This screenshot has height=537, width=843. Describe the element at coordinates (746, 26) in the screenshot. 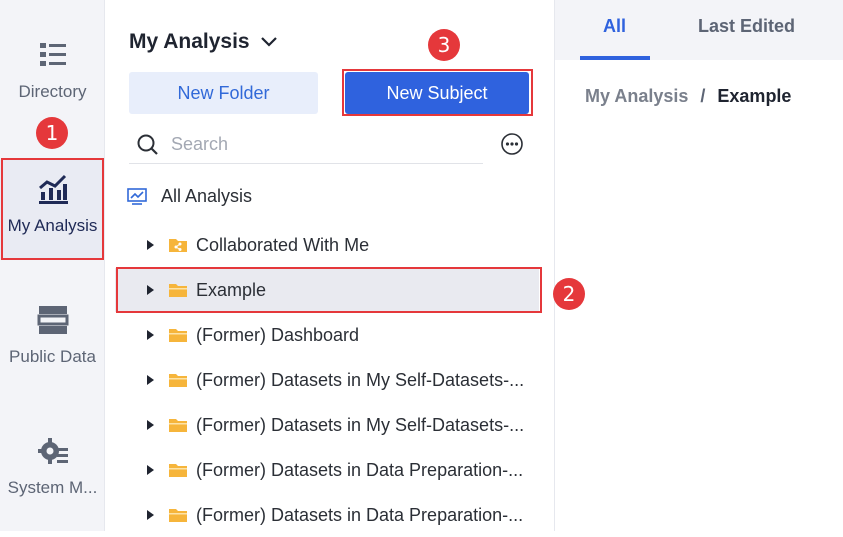

I see `tab-last-edited: Last Edited` at that location.